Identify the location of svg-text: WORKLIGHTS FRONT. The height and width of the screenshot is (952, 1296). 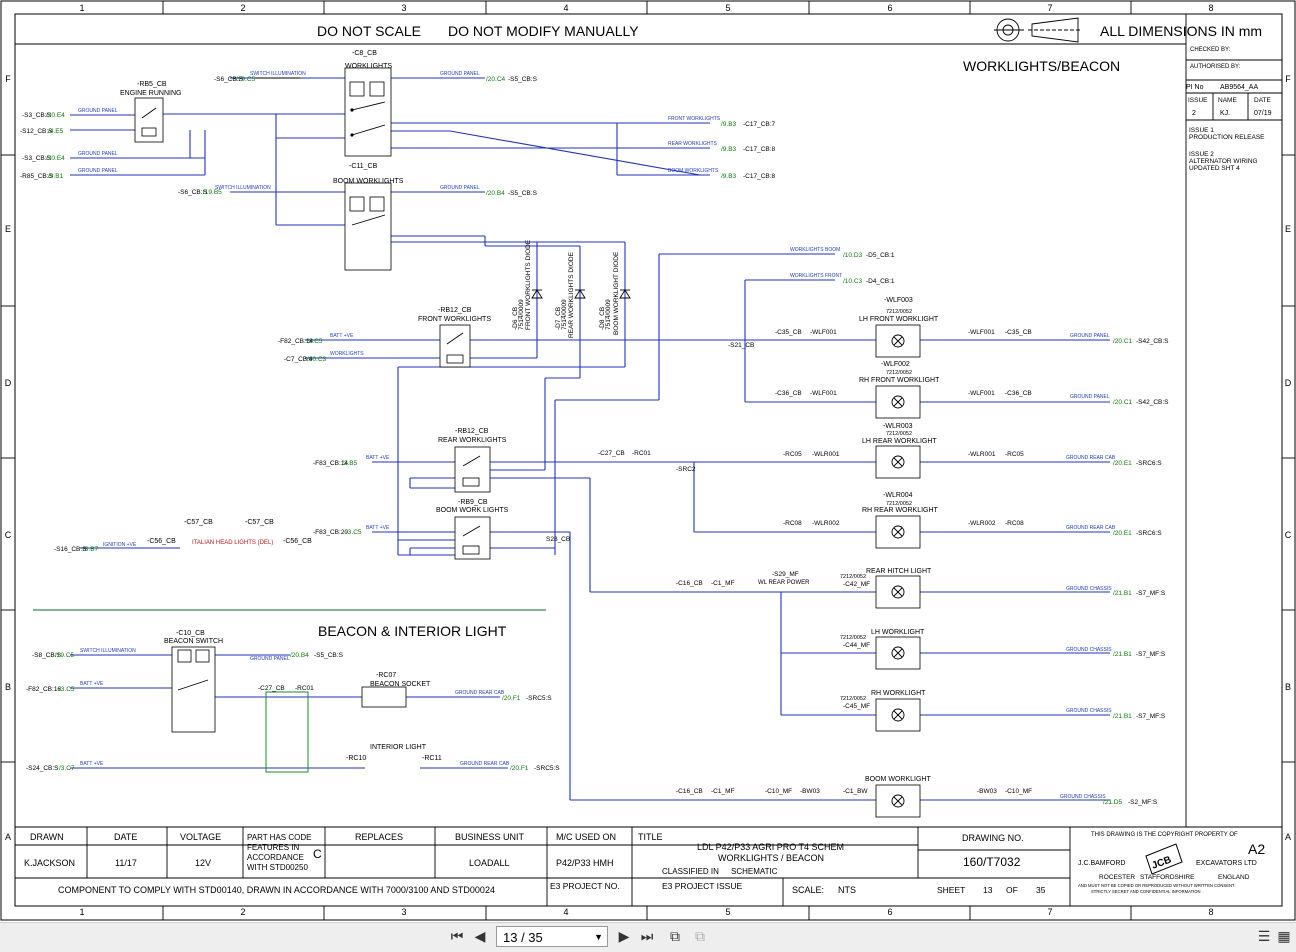
(816, 276).